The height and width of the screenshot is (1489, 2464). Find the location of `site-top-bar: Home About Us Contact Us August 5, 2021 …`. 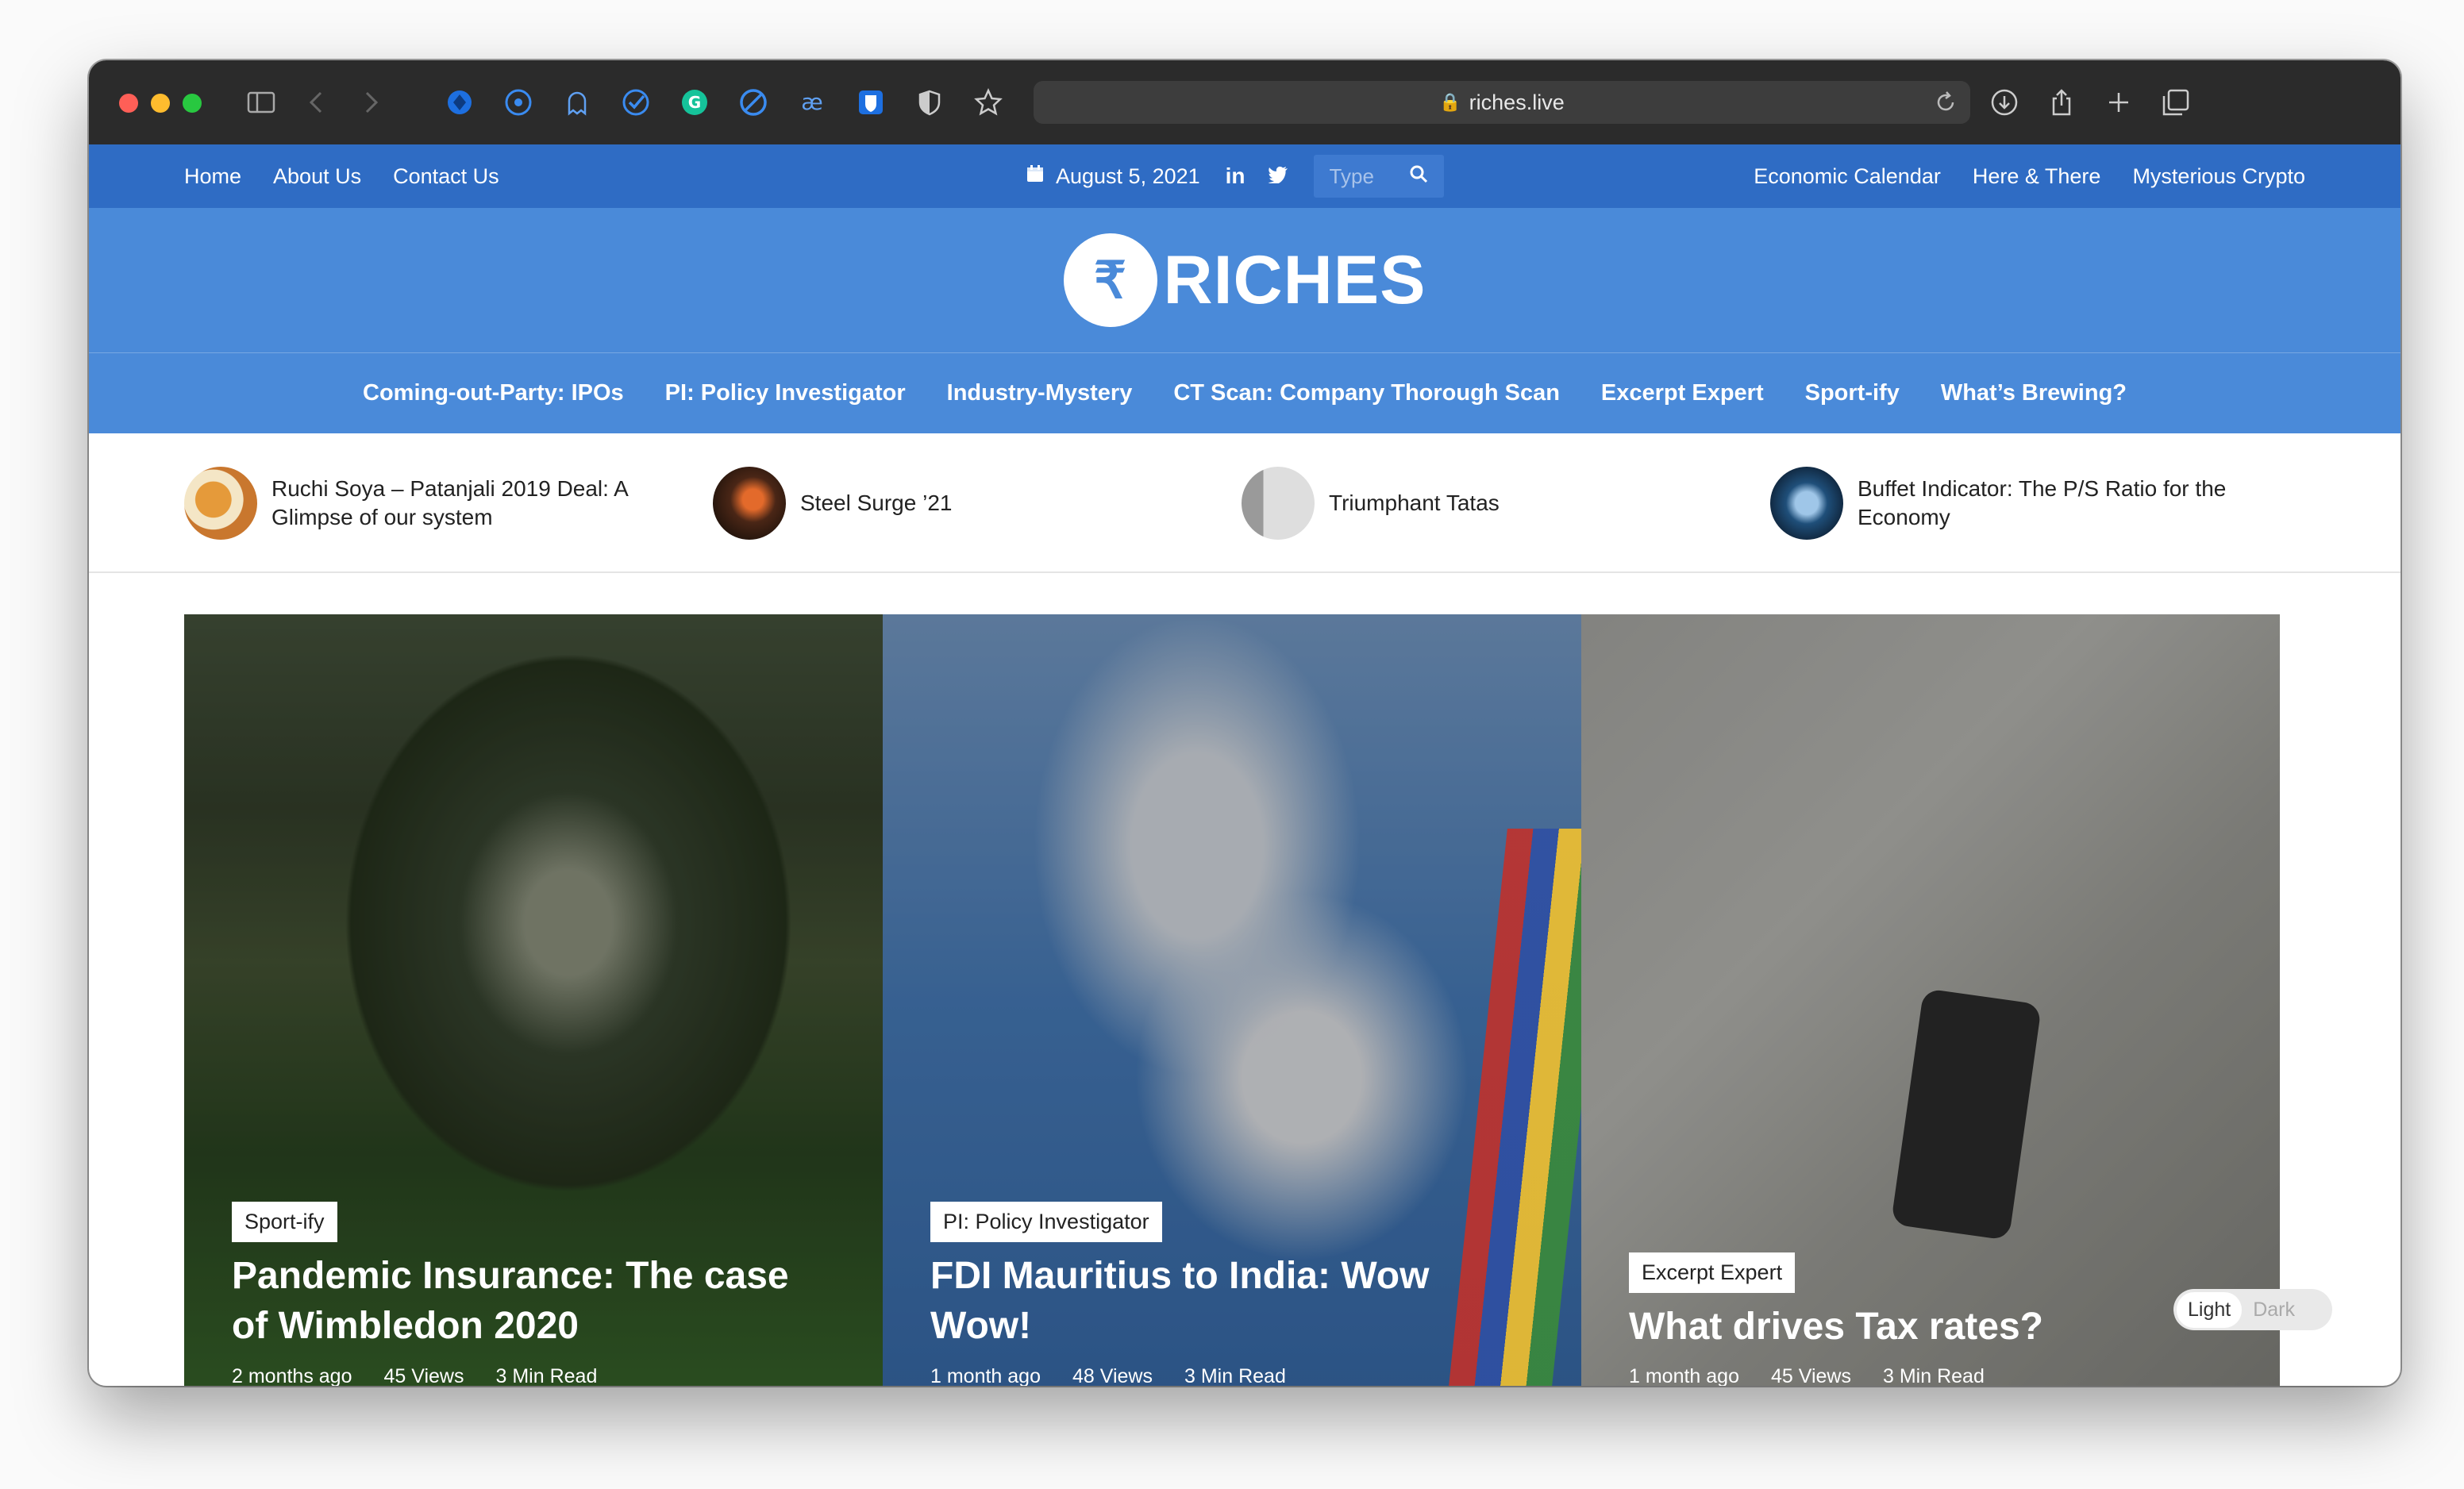

site-top-bar: Home About Us Contact Us August 5, 2021 … is located at coordinates (1244, 176).